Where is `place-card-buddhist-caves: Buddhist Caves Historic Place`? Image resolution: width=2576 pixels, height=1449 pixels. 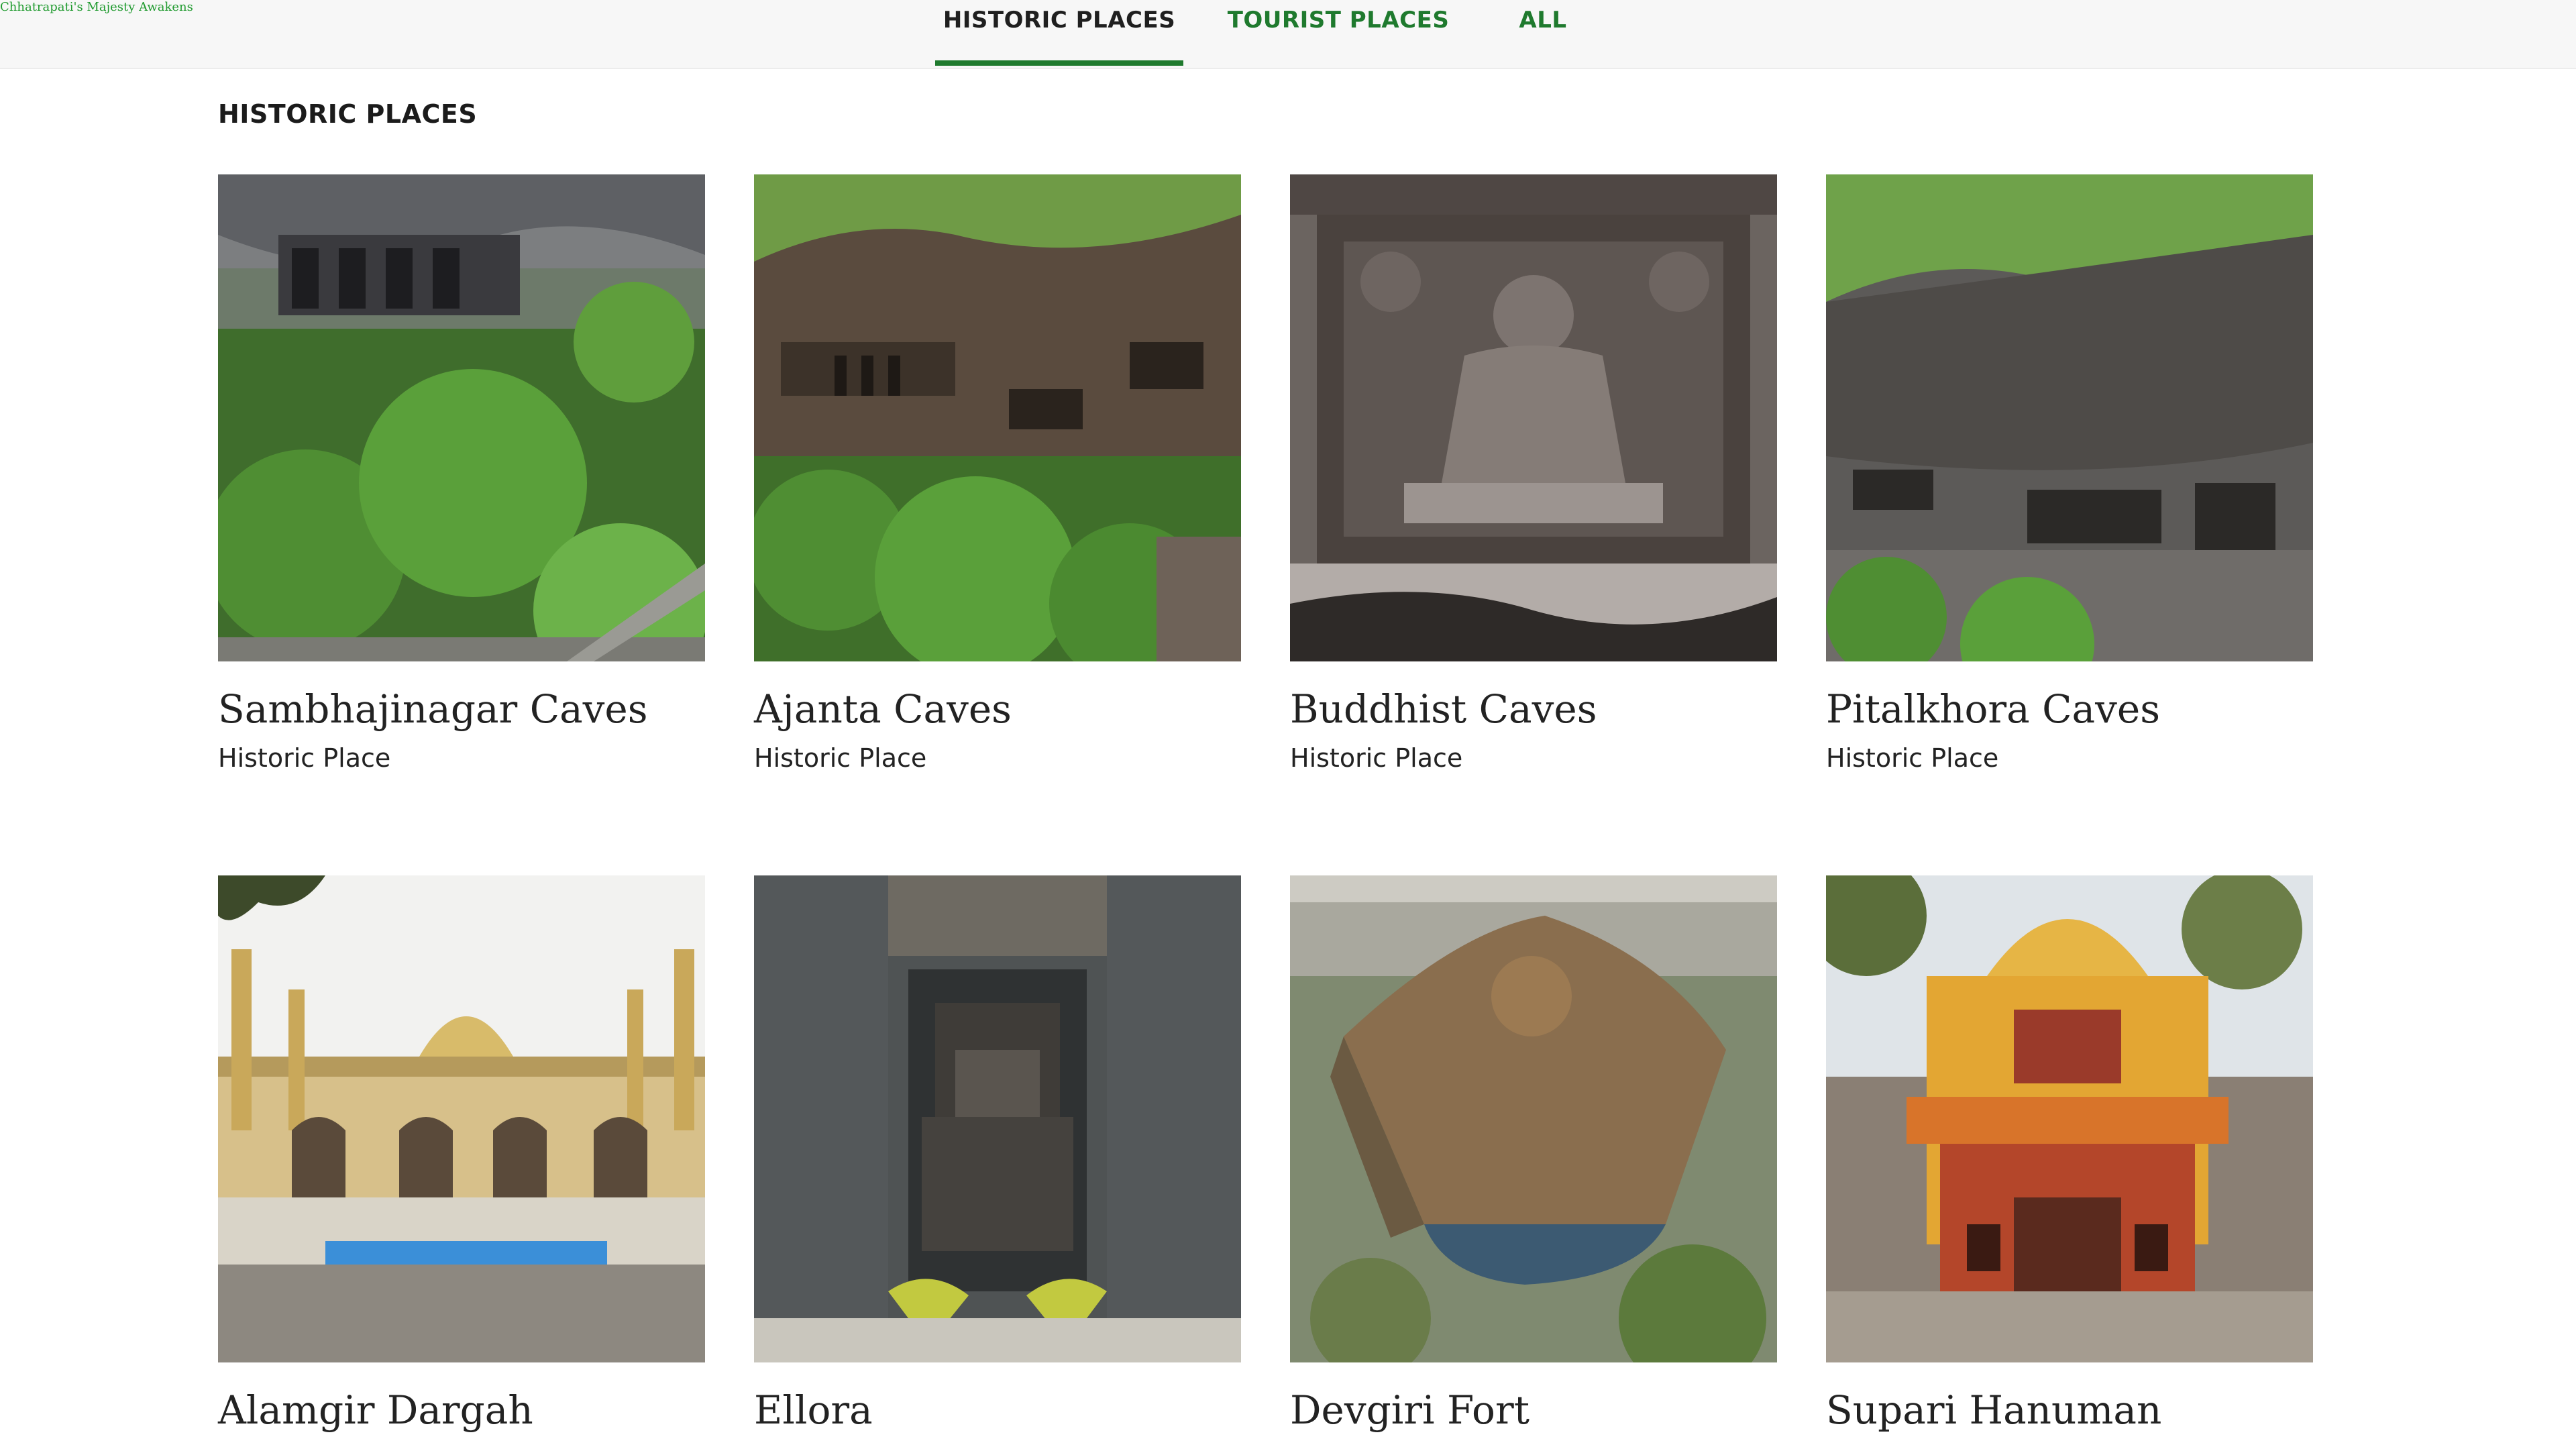 place-card-buddhist-caves: Buddhist Caves Historic Place is located at coordinates (1533, 473).